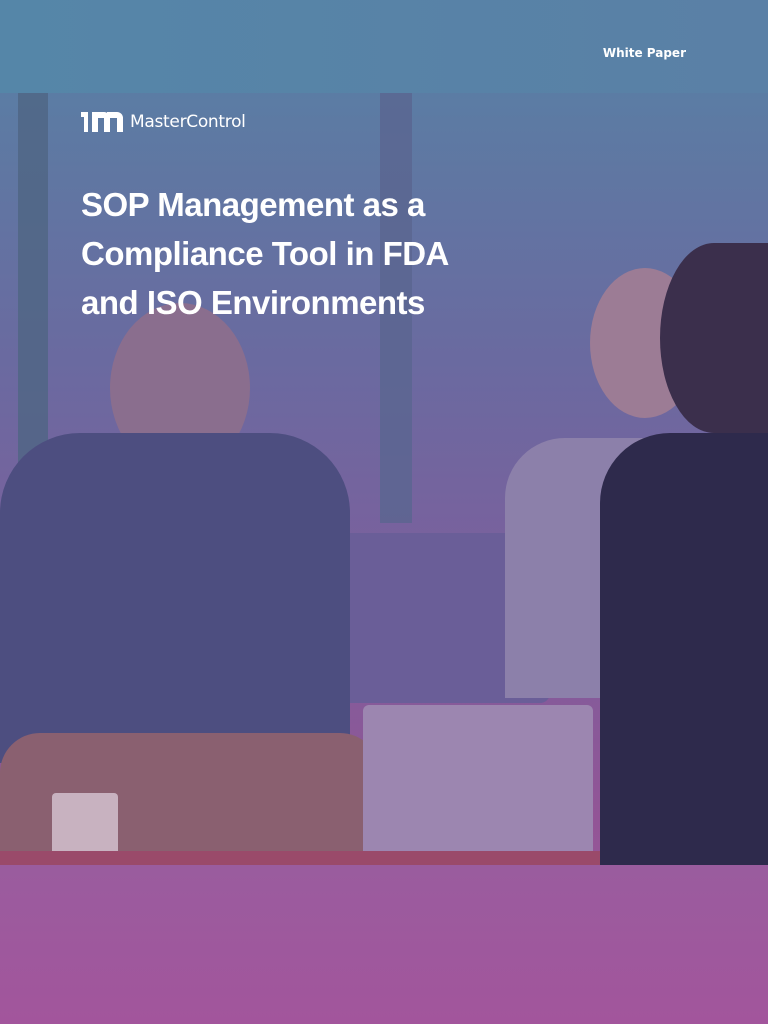 The height and width of the screenshot is (1024, 768). What do you see at coordinates (265, 253) in the screenshot?
I see `title-line: Compliance Tool in FDA` at bounding box center [265, 253].